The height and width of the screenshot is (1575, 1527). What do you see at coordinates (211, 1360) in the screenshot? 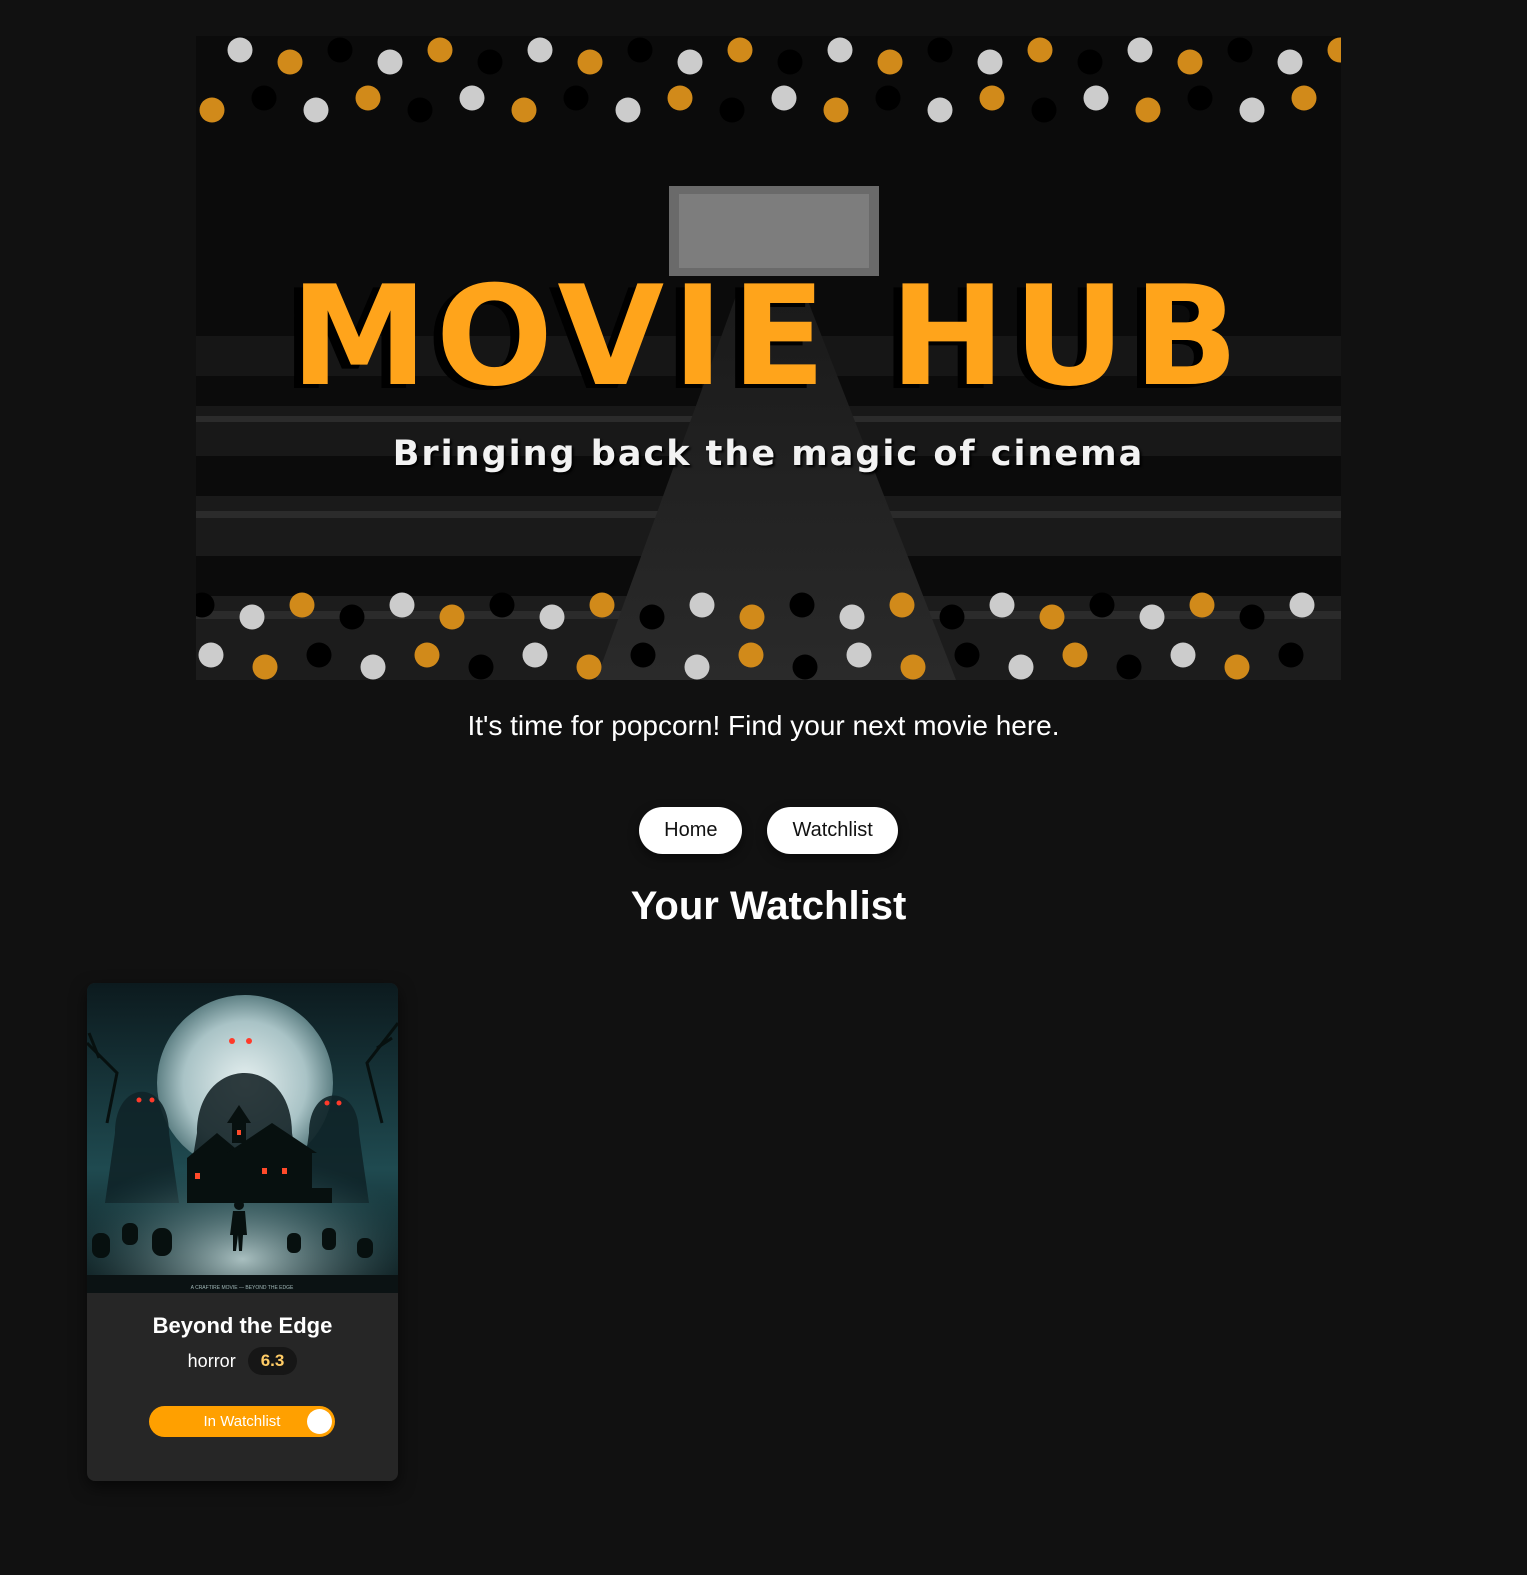
I see `movie-genre: horror` at bounding box center [211, 1360].